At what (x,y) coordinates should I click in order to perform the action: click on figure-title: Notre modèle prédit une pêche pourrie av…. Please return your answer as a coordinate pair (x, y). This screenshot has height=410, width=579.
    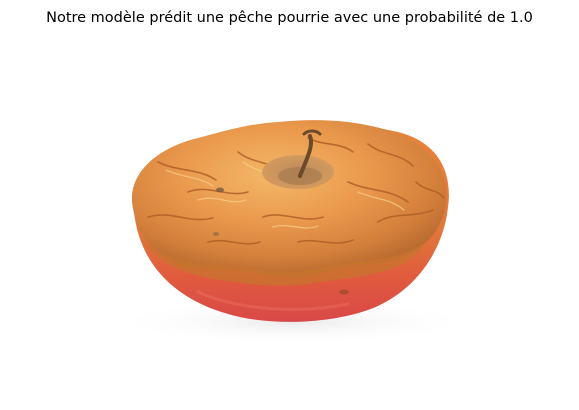
    Looking at the image, I should click on (289, 18).